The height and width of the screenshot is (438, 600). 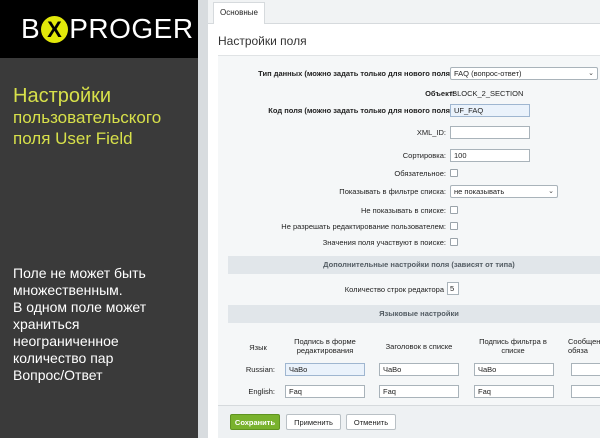 What do you see at coordinates (131, 28) in the screenshot?
I see `logo-text-proger: PROGER` at bounding box center [131, 28].